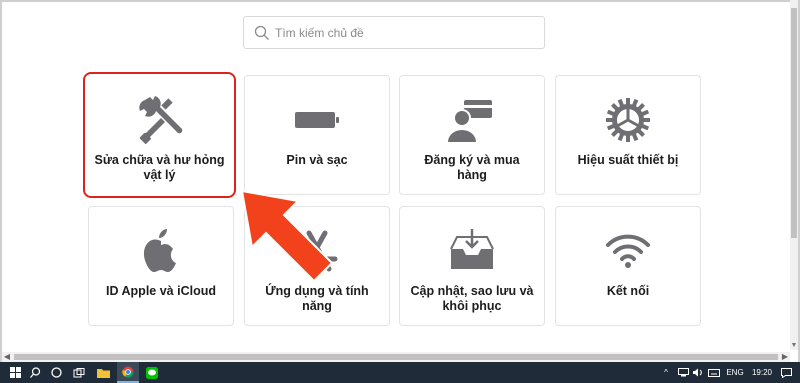  Describe the element at coordinates (161, 251) in the screenshot. I see `apple-logo-icon` at that location.